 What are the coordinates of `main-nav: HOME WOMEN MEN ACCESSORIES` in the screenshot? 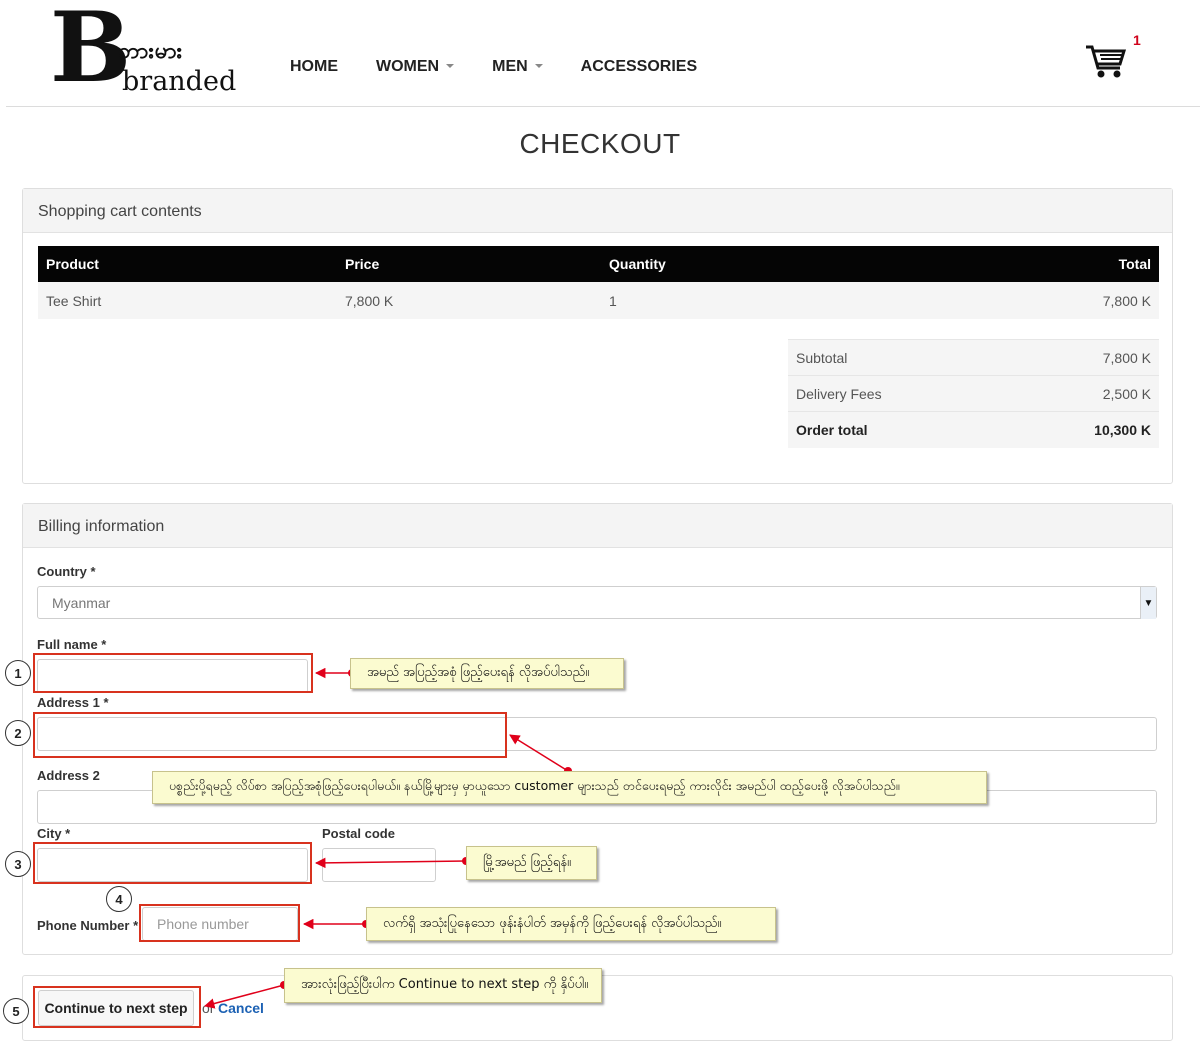 It's located at (512, 67).